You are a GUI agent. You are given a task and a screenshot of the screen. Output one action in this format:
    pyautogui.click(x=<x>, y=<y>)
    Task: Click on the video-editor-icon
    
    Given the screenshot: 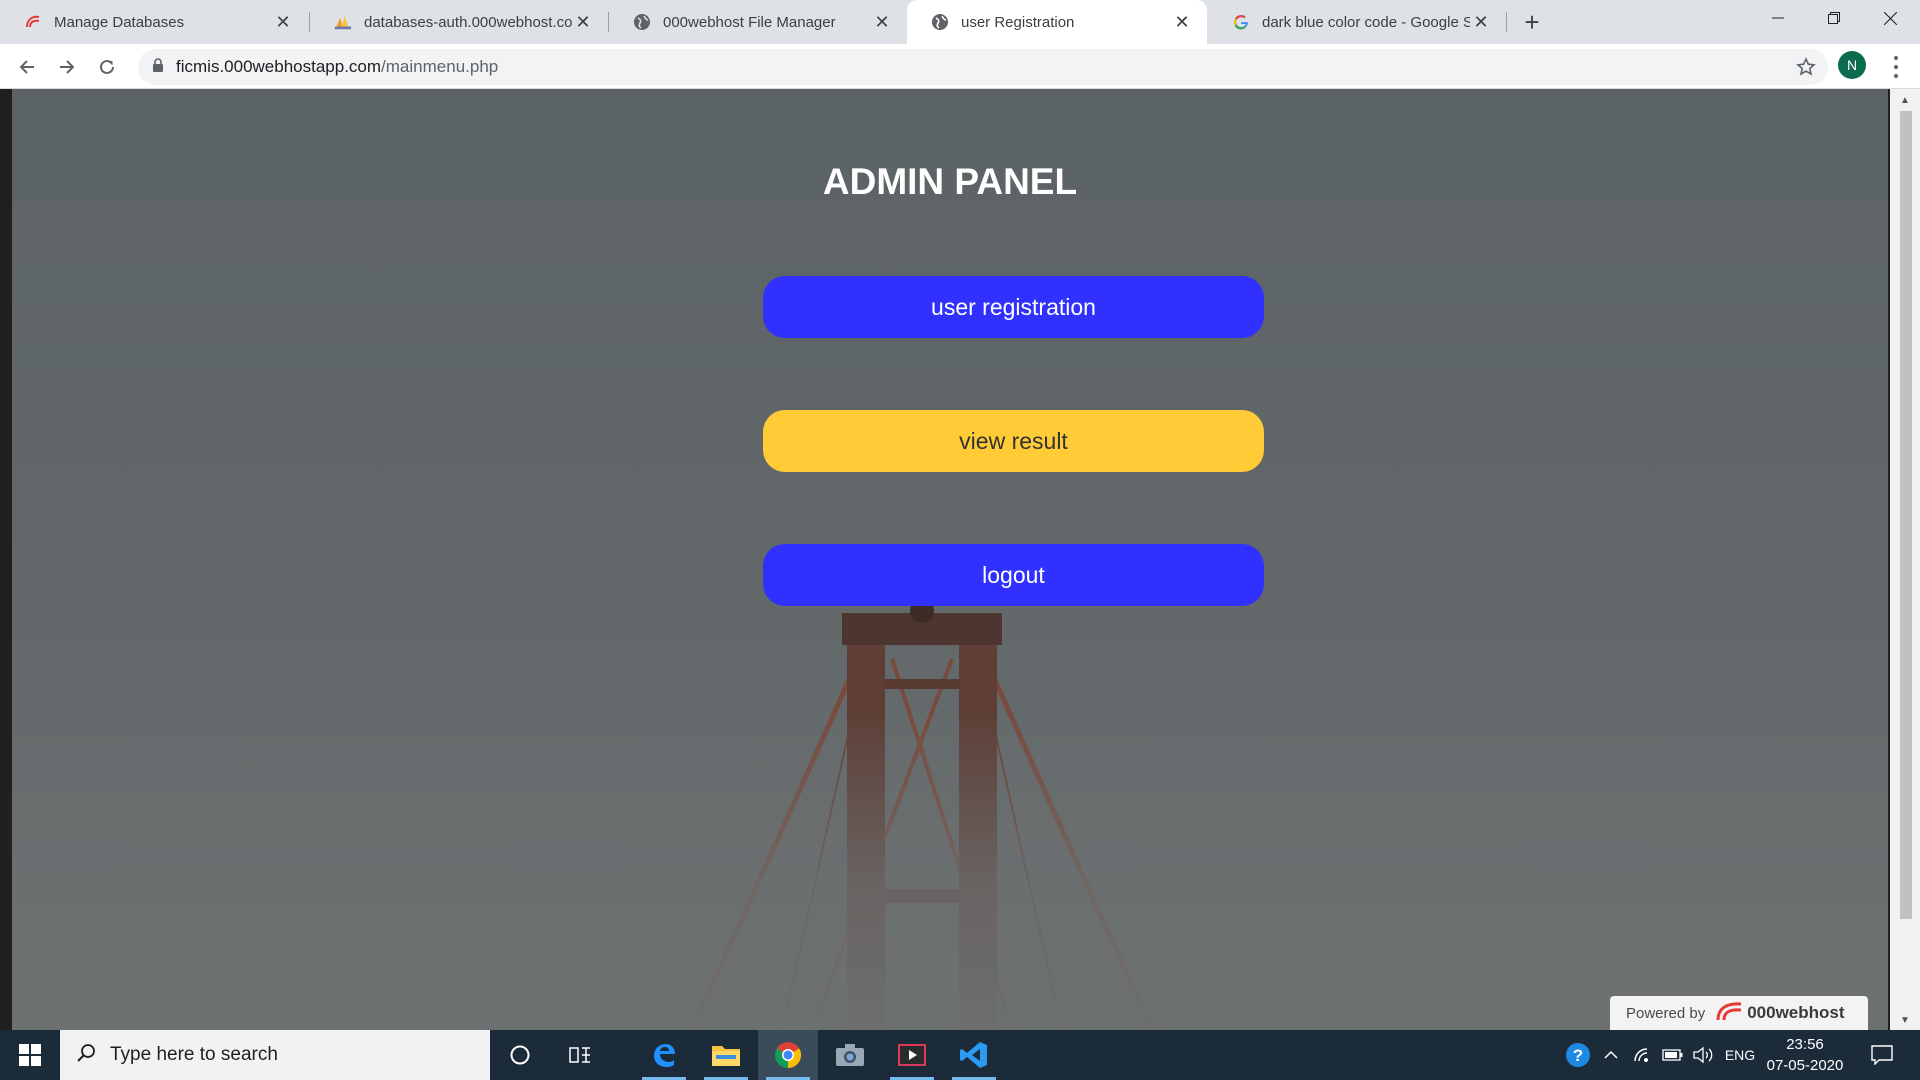 What is the action you would take?
    pyautogui.click(x=912, y=1055)
    